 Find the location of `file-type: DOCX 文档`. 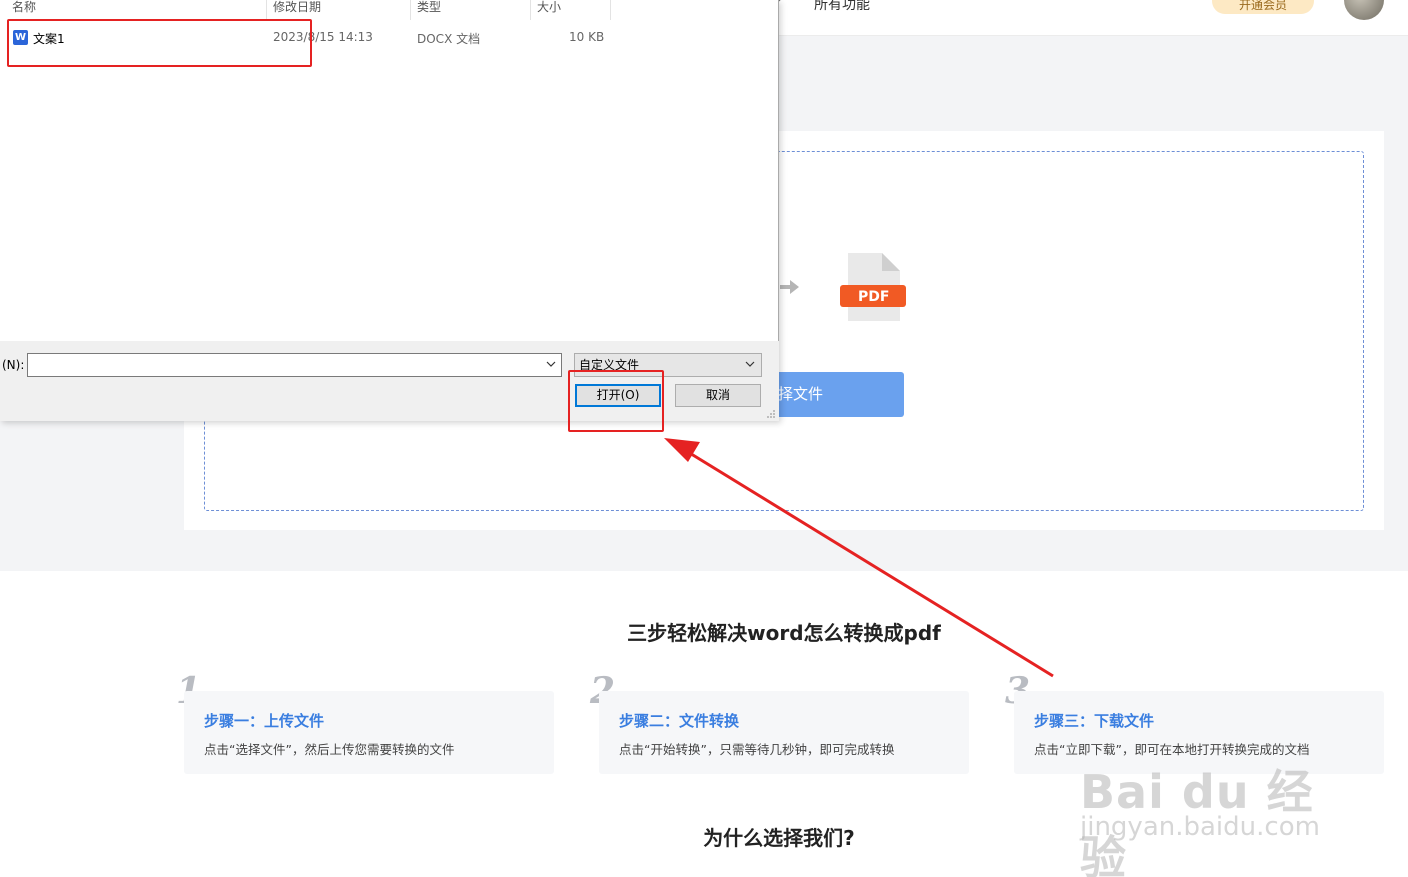

file-type: DOCX 文档 is located at coordinates (449, 39).